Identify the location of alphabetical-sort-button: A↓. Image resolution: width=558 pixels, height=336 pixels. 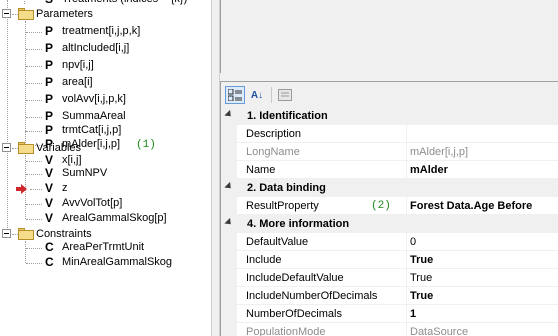
(257, 95).